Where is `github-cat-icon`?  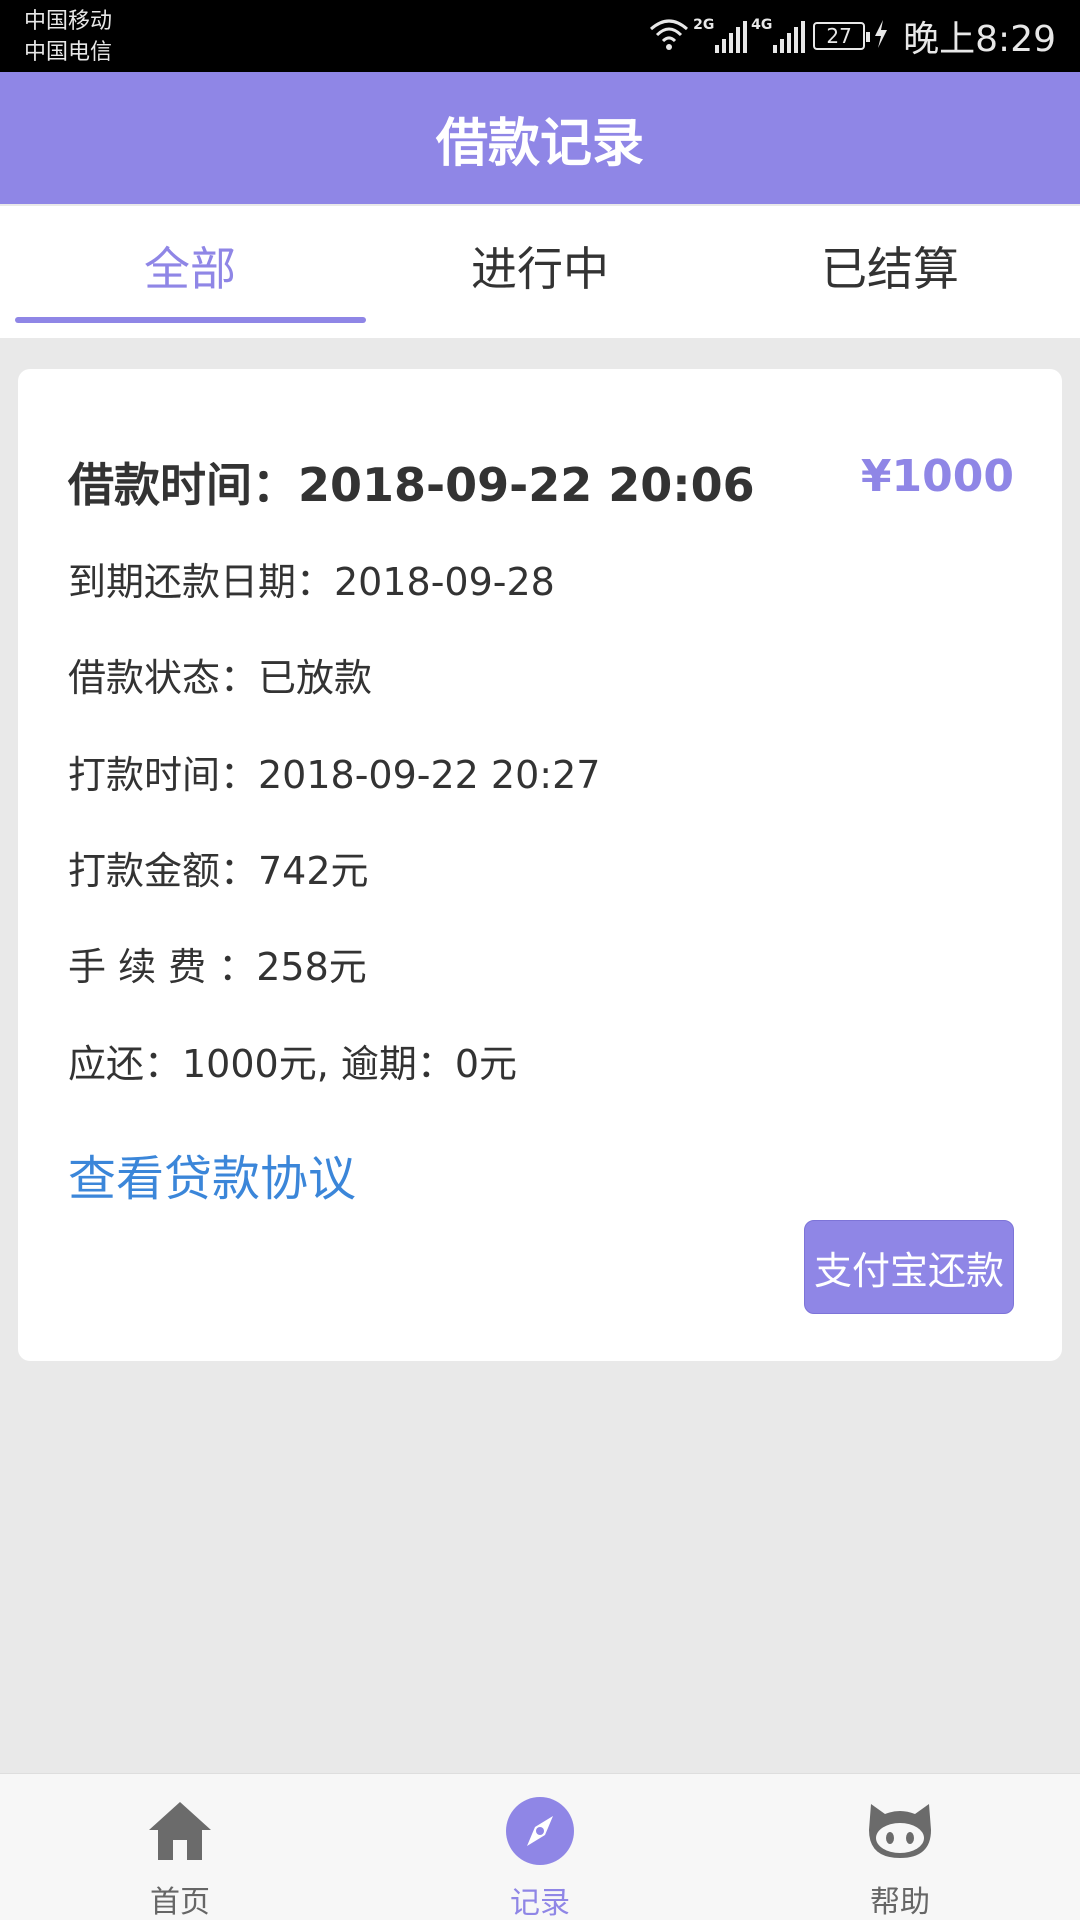 github-cat-icon is located at coordinates (900, 1830).